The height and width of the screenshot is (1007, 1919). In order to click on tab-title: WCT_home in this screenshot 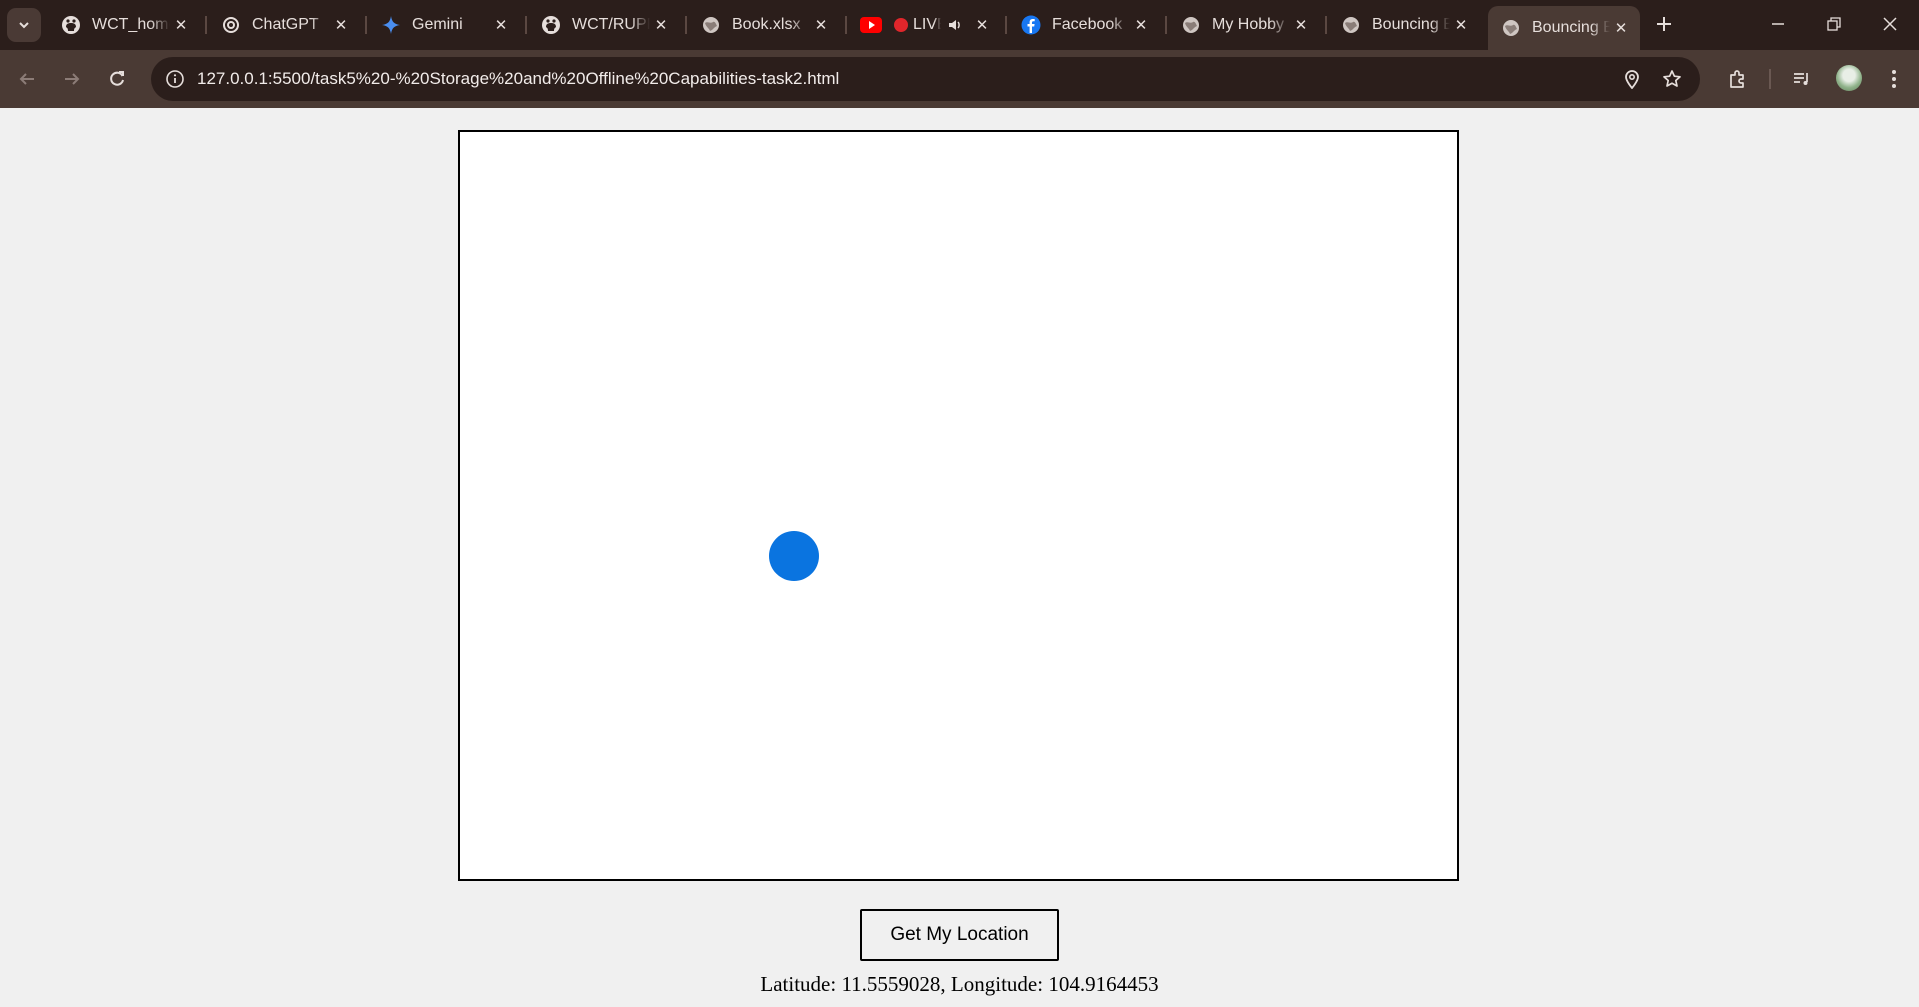, I will do `click(131, 24)`.